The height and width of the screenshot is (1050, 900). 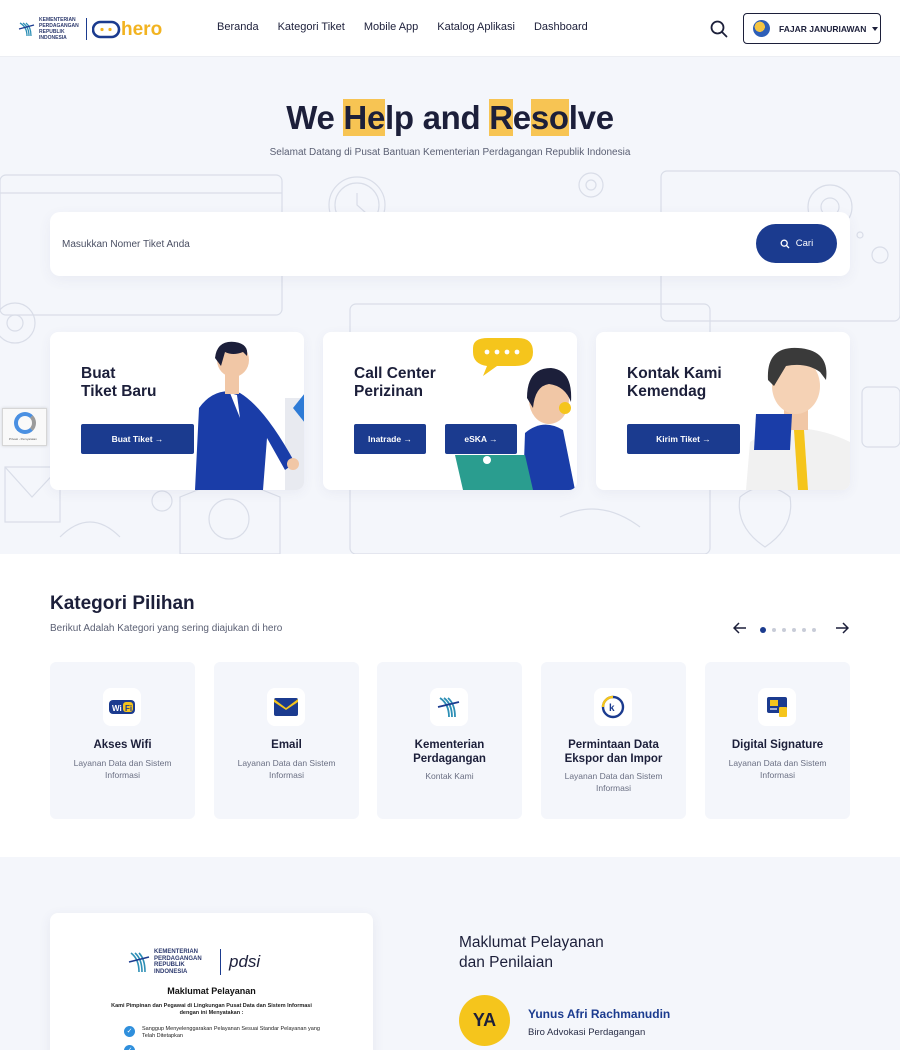 I want to click on category-card-email: Email Layanan Data dan Sistem Informasi, so click(x=286, y=740).